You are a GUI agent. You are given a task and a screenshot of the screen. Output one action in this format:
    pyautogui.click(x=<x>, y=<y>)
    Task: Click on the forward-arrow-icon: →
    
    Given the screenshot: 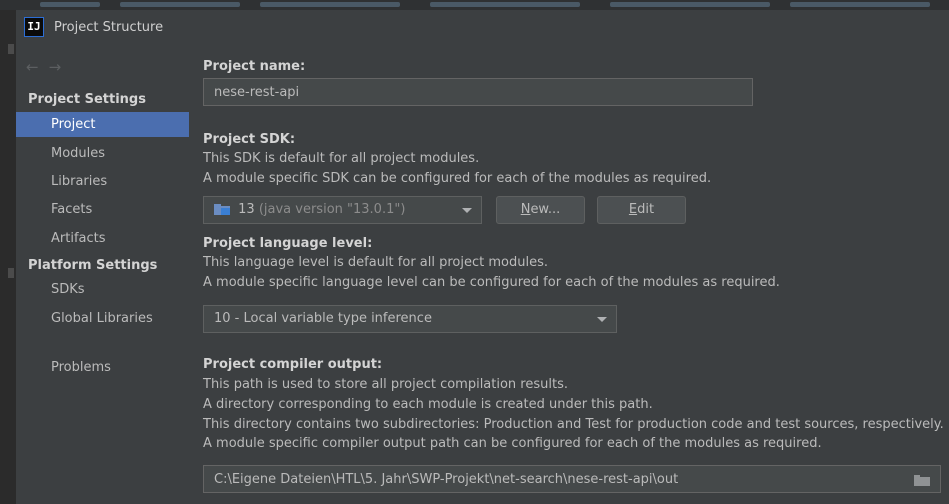 What is the action you would take?
    pyautogui.click(x=60, y=67)
    